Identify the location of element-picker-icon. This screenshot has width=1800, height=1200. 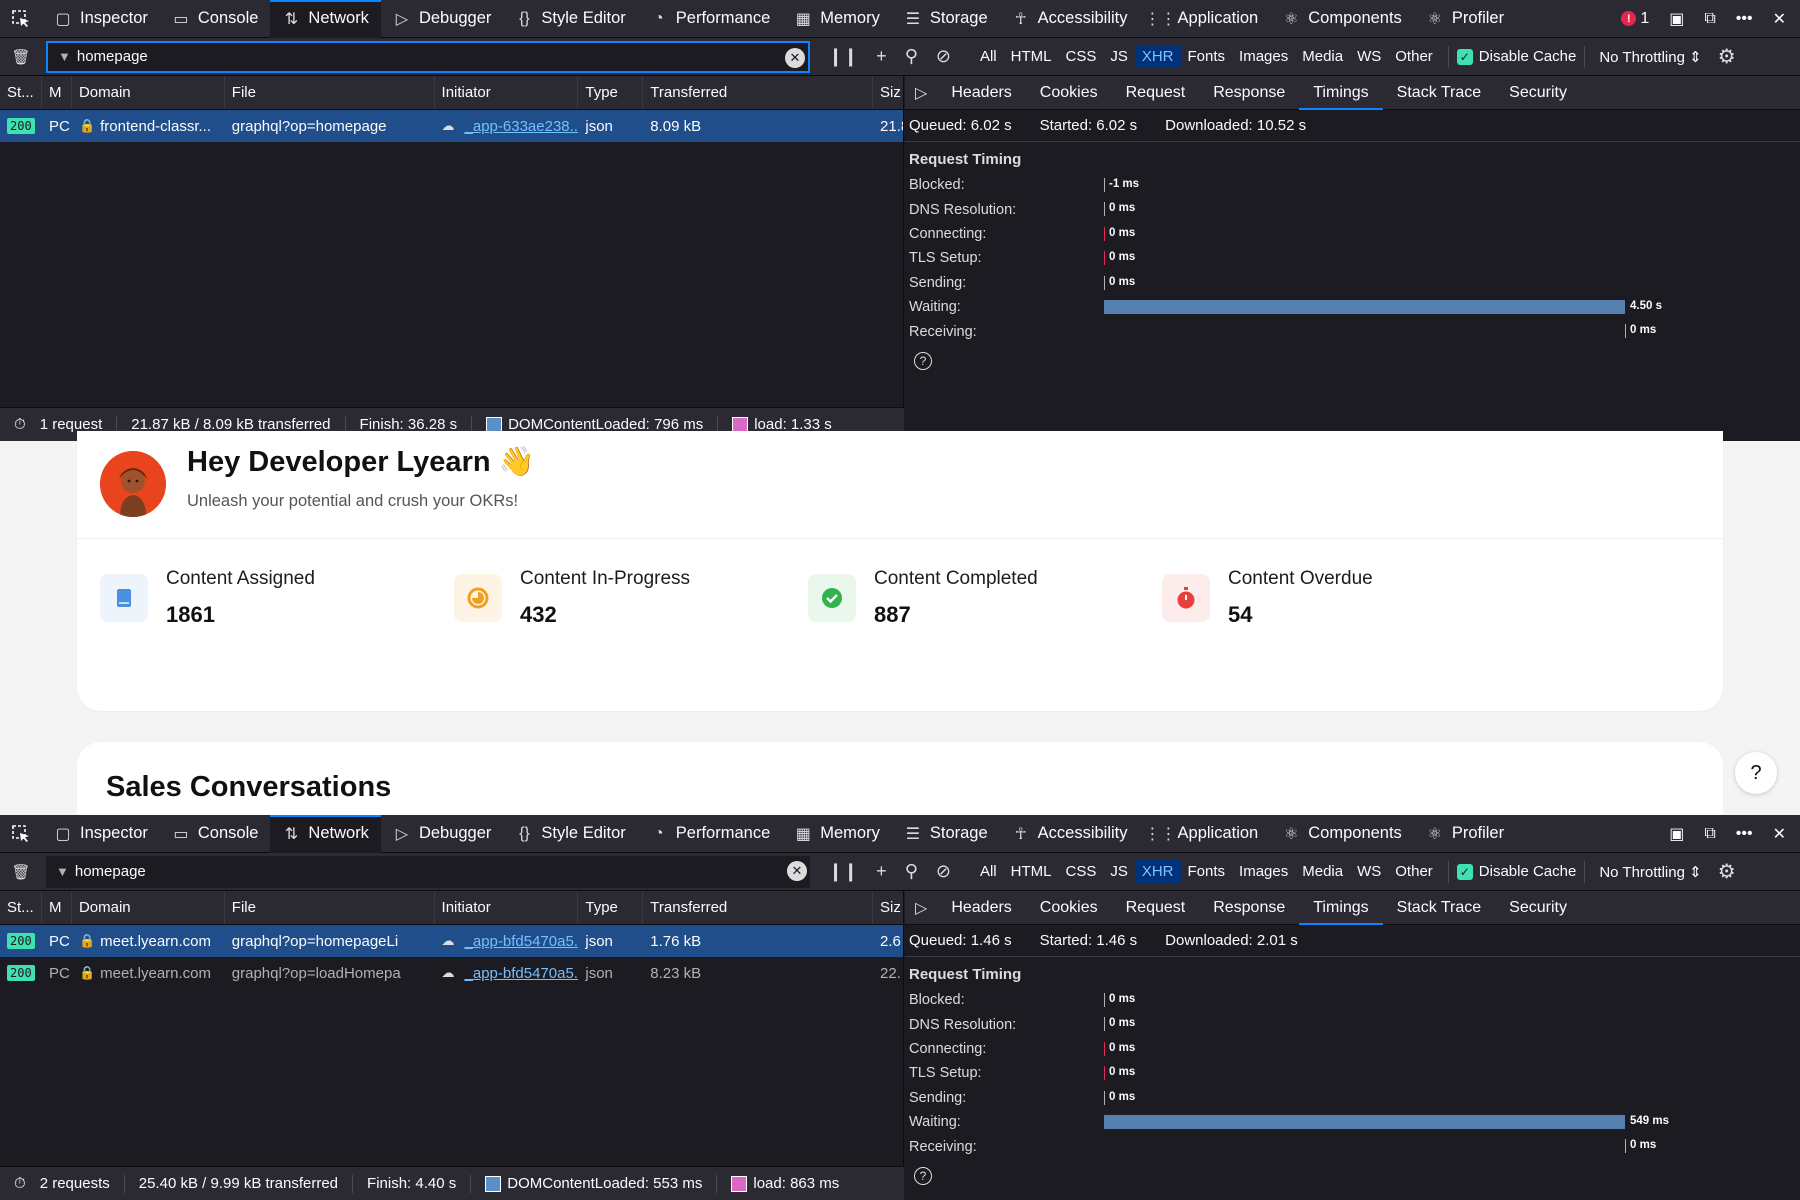
(21, 19).